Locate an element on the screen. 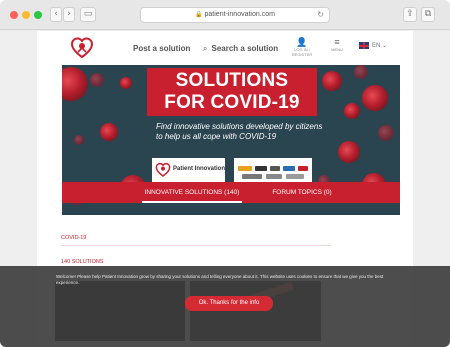 The image size is (450, 347). language-selector: EN ⌄ is located at coordinates (373, 45).